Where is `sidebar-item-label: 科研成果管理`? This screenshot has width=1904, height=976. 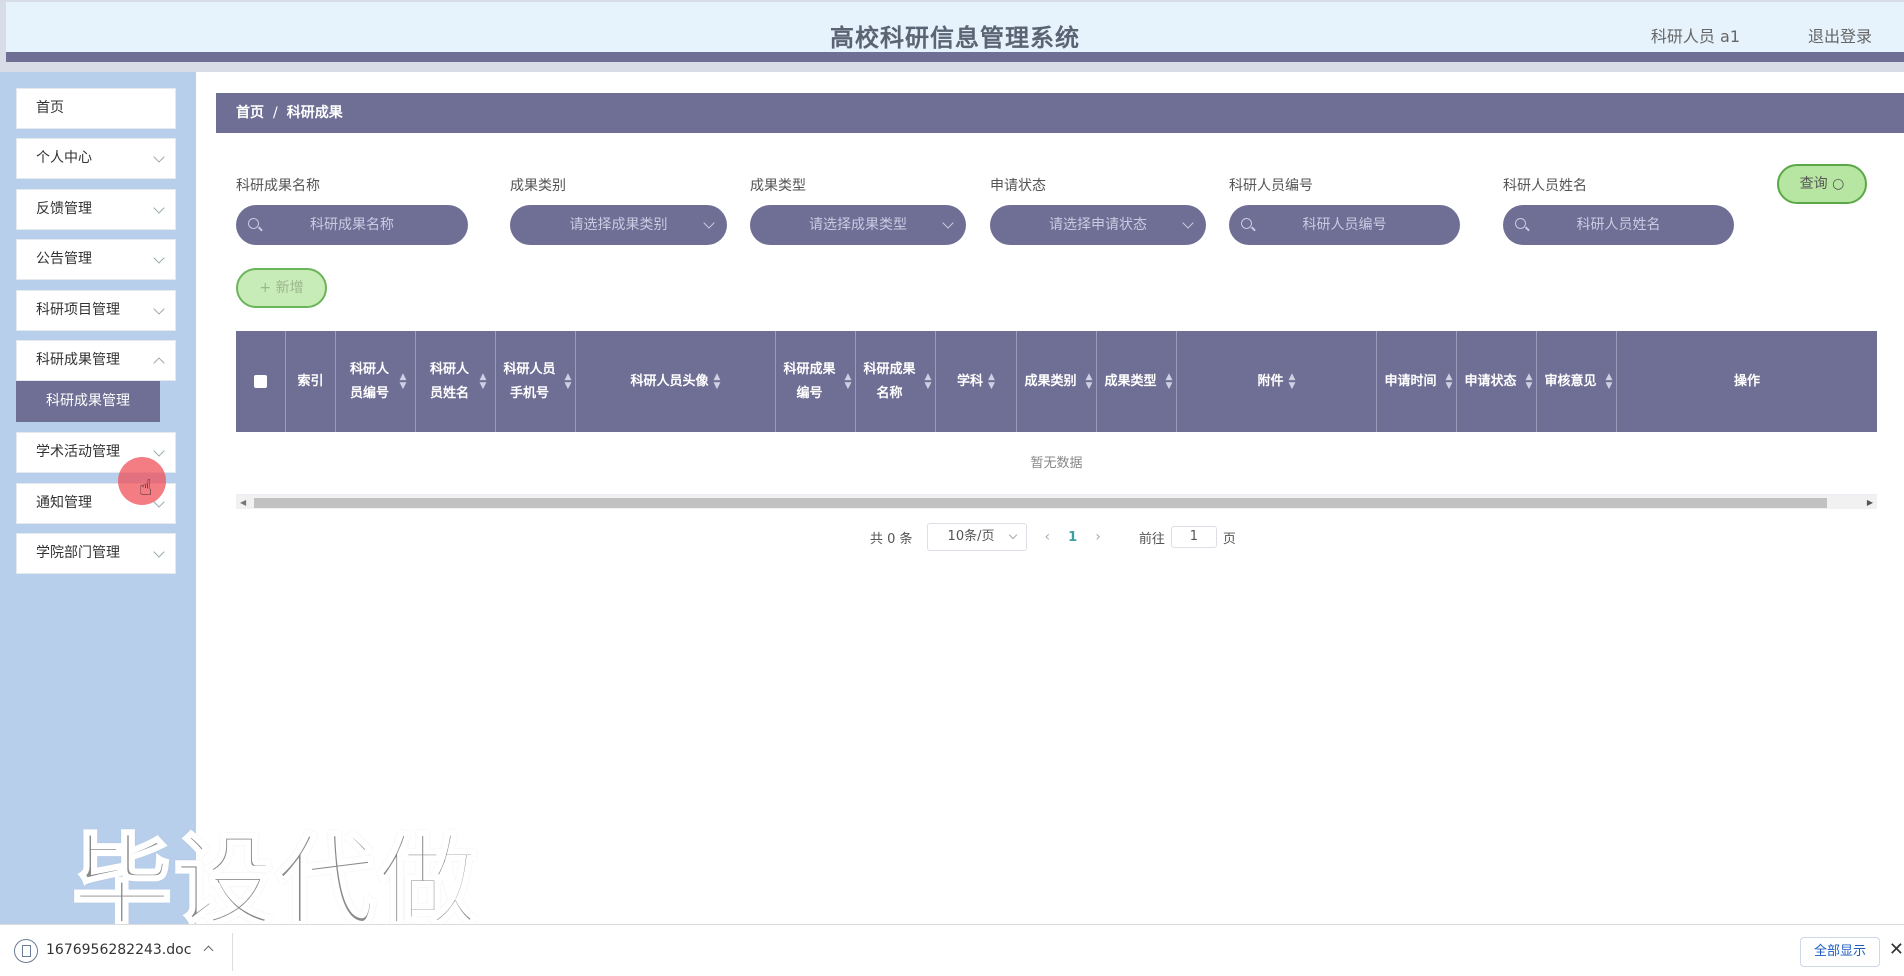
sidebar-item-label: 科研成果管理 is located at coordinates (78, 360).